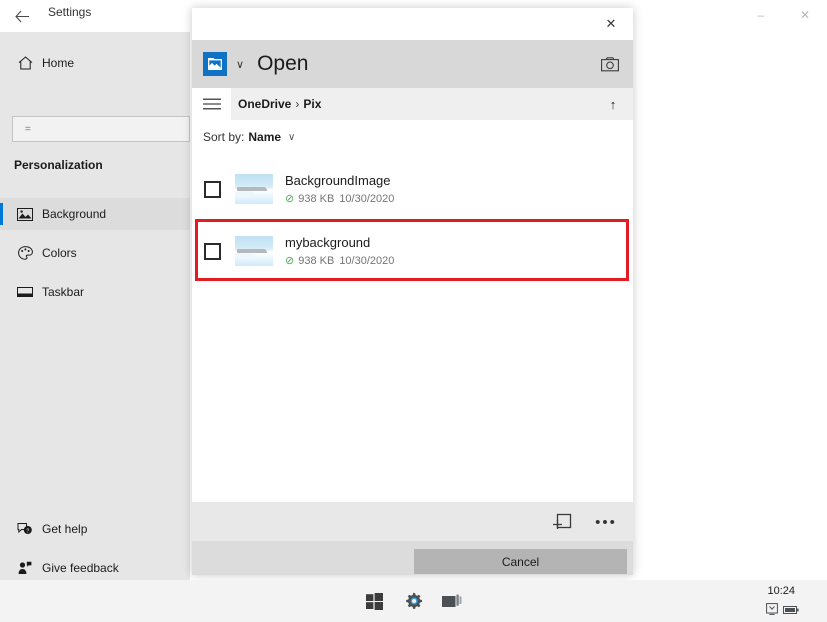 The height and width of the screenshot is (622, 827). What do you see at coordinates (782, 611) in the screenshot?
I see `system-tray` at bounding box center [782, 611].